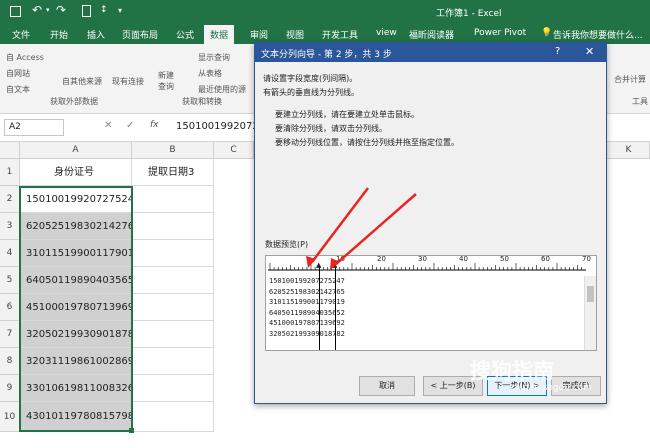 The image size is (650, 448). What do you see at coordinates (76, 307) in the screenshot?
I see `cell-a6: 451000197807139692` at bounding box center [76, 307].